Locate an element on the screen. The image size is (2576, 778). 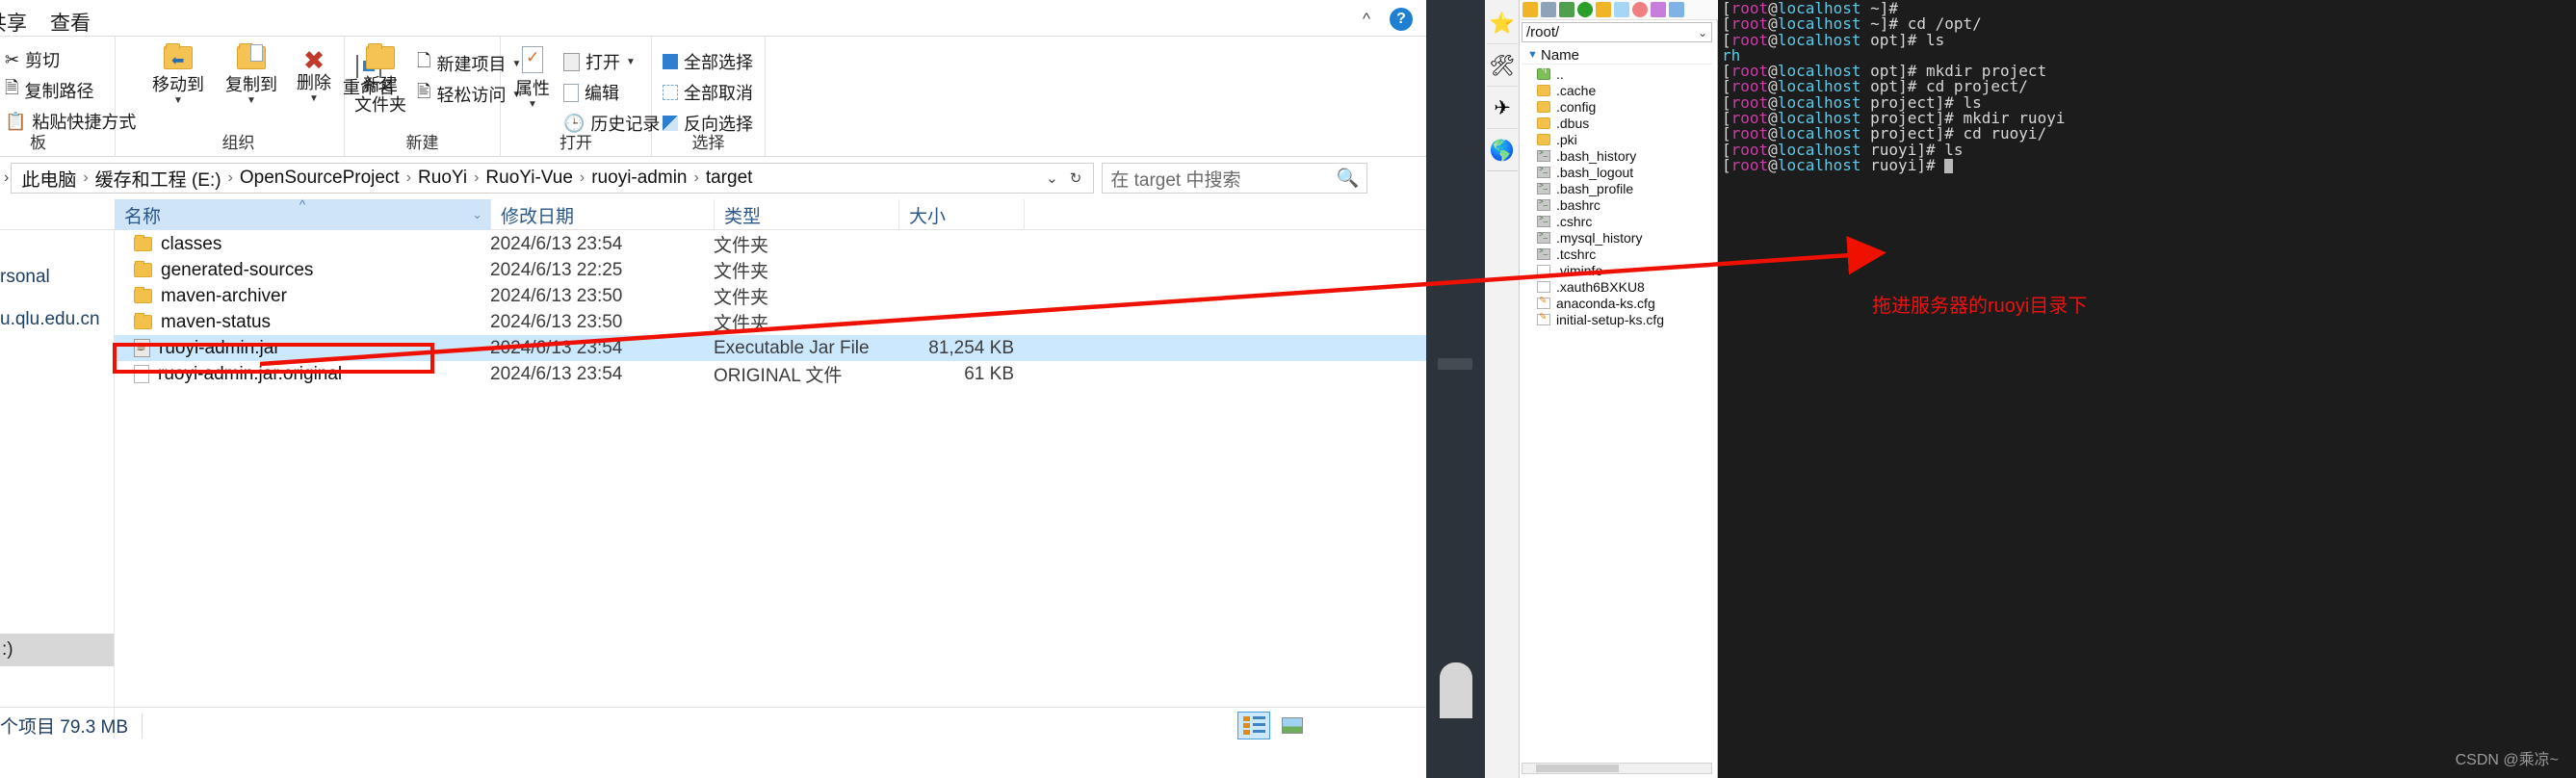
list-item: .pki is located at coordinates (1617, 139).